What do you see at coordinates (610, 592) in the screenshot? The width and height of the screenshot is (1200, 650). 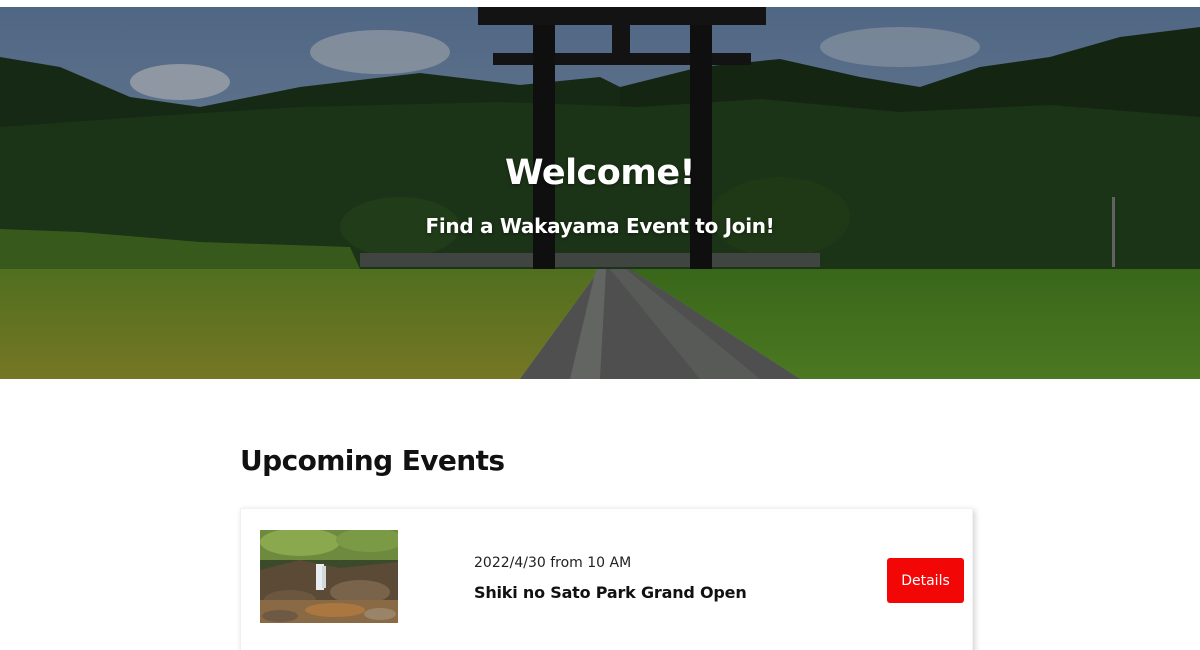 I see `event-name: Shiki no Sato Park Grand Open` at bounding box center [610, 592].